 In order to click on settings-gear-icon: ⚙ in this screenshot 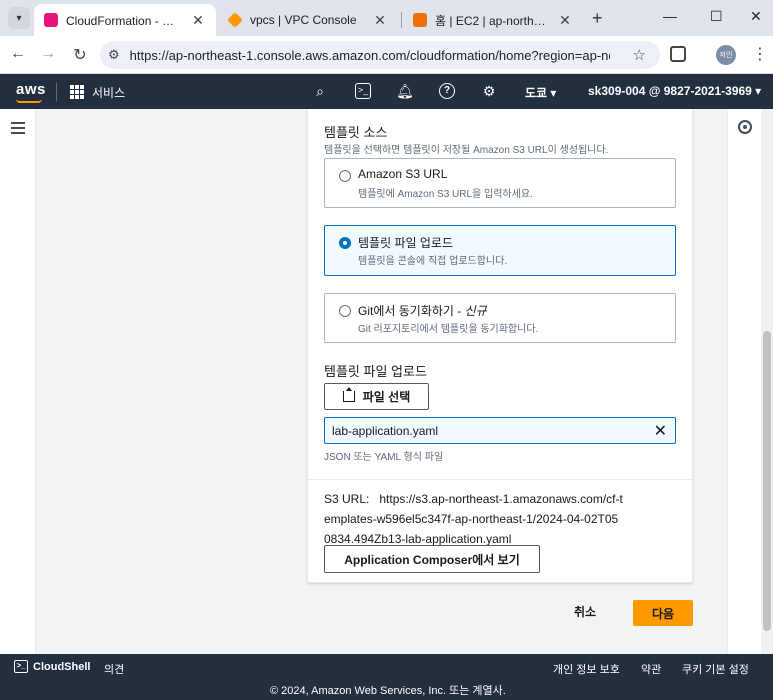, I will do `click(489, 91)`.